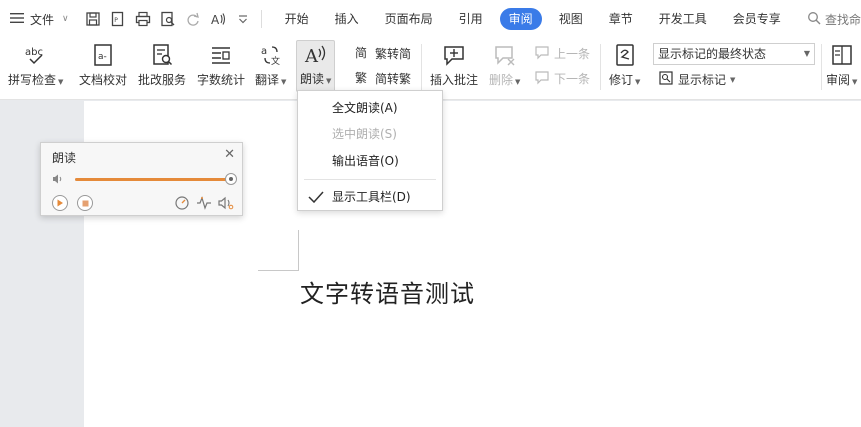  I want to click on read-aloud-button: A 朗读 ▼, so click(316, 66).